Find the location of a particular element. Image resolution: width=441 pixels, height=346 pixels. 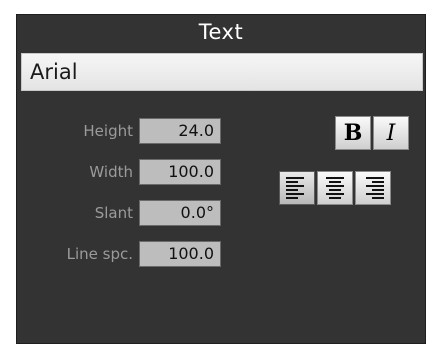

line-spacing-label: Line spc. is located at coordinates (99, 254).